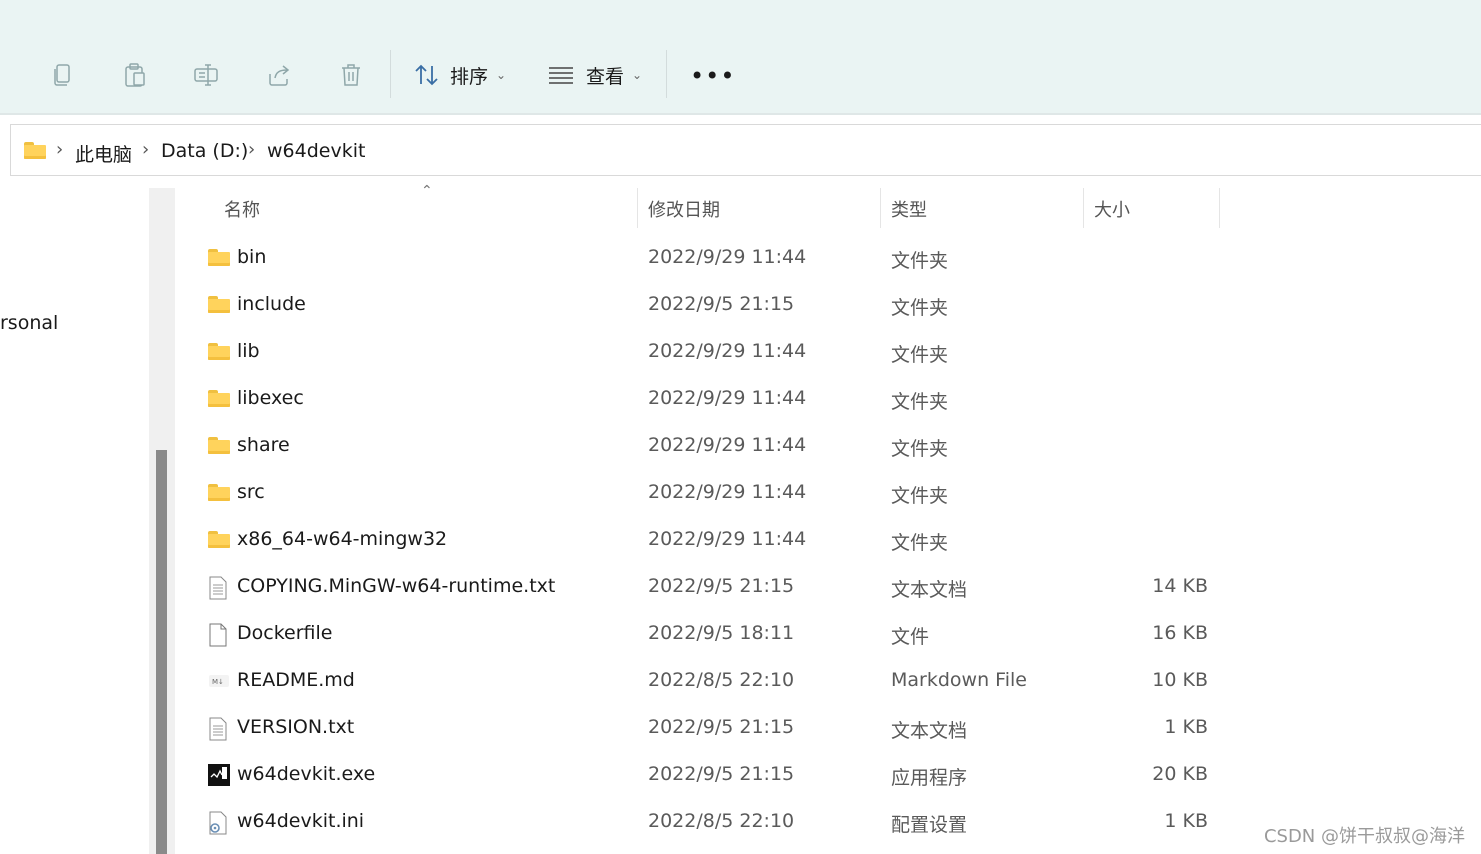 The image size is (1481, 854). I want to click on nav-pane-scrollbar-thumb, so click(161, 652).